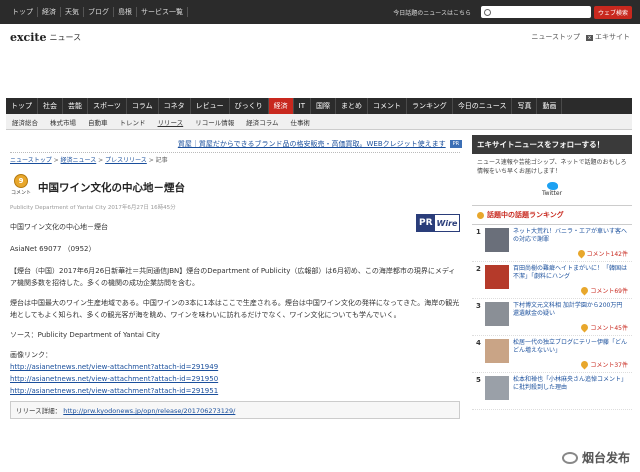  Describe the element at coordinates (49, 12) in the screenshot. I see `top-link-economy: 経済` at that location.